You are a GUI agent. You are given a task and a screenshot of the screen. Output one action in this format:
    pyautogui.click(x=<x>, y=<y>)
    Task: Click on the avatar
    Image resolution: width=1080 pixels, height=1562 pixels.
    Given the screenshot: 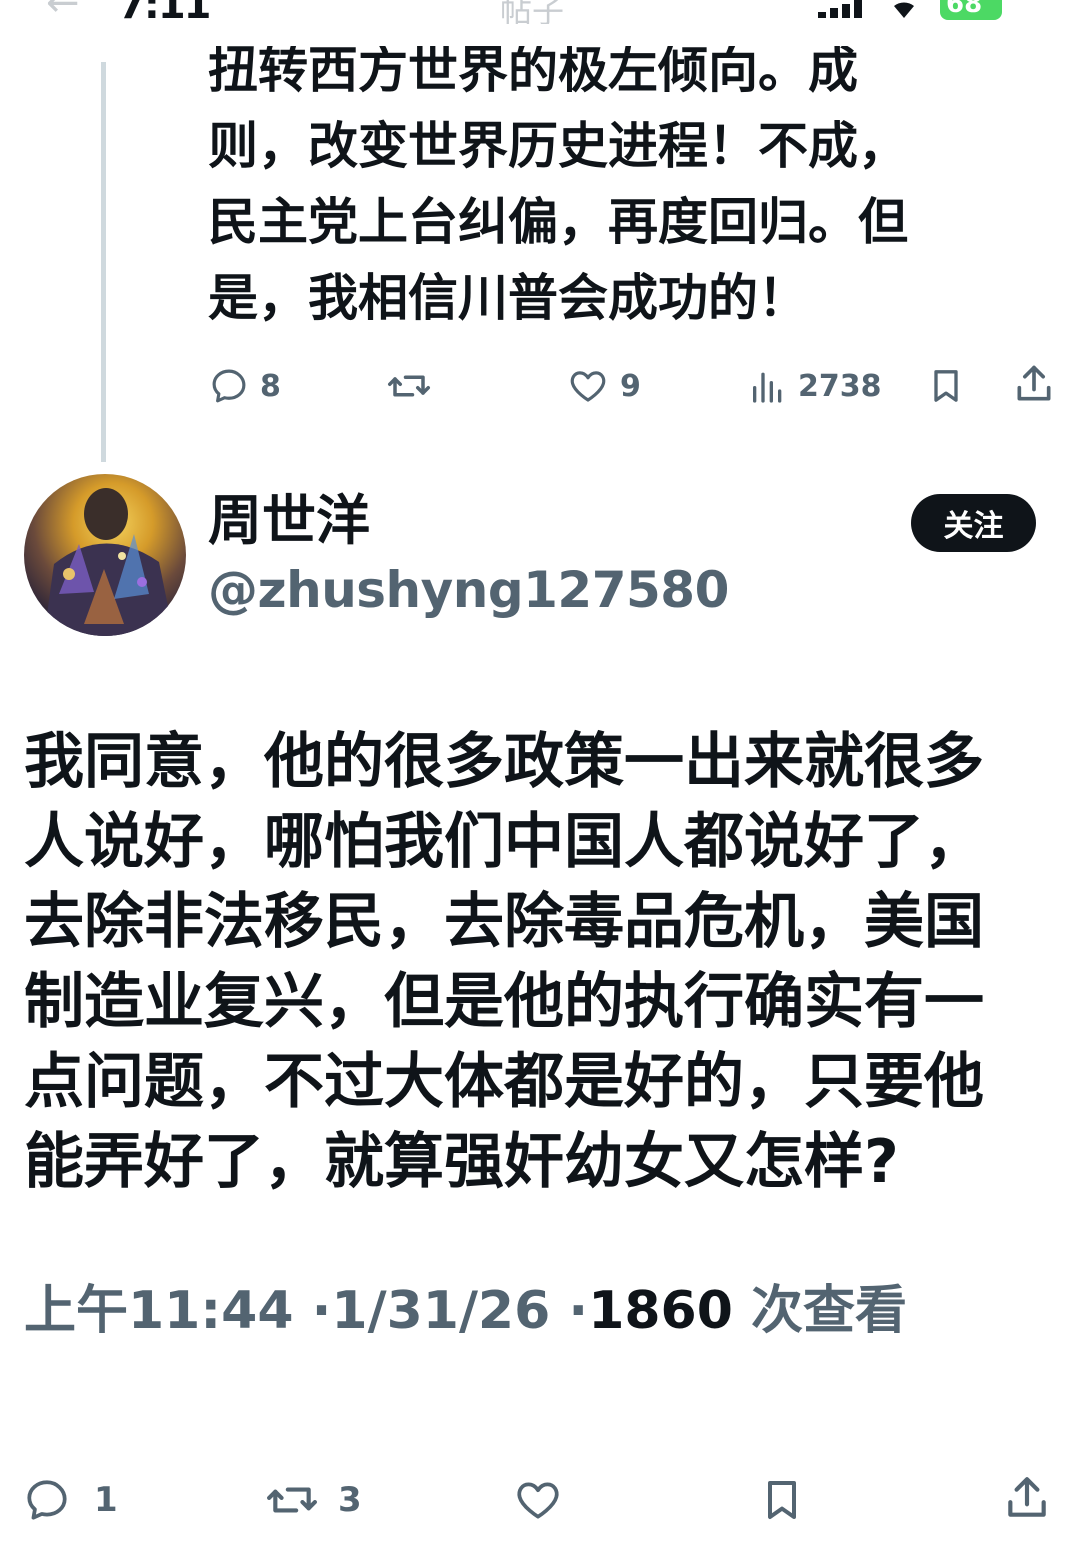 What is the action you would take?
    pyautogui.click(x=105, y=555)
    